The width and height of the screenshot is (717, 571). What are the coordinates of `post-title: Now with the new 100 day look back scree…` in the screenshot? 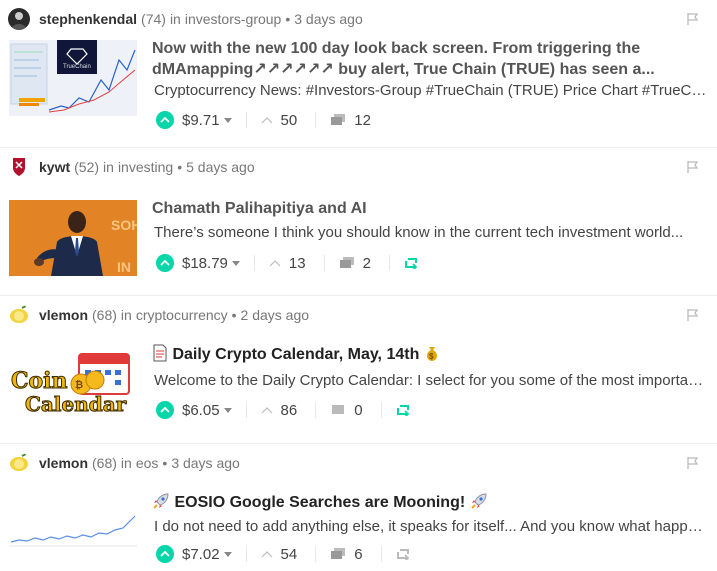 It's located at (431, 59).